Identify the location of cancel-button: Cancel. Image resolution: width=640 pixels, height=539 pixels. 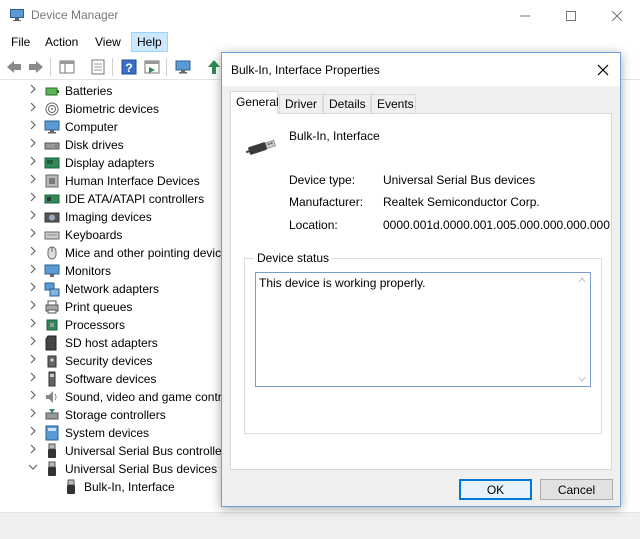
(576, 489).